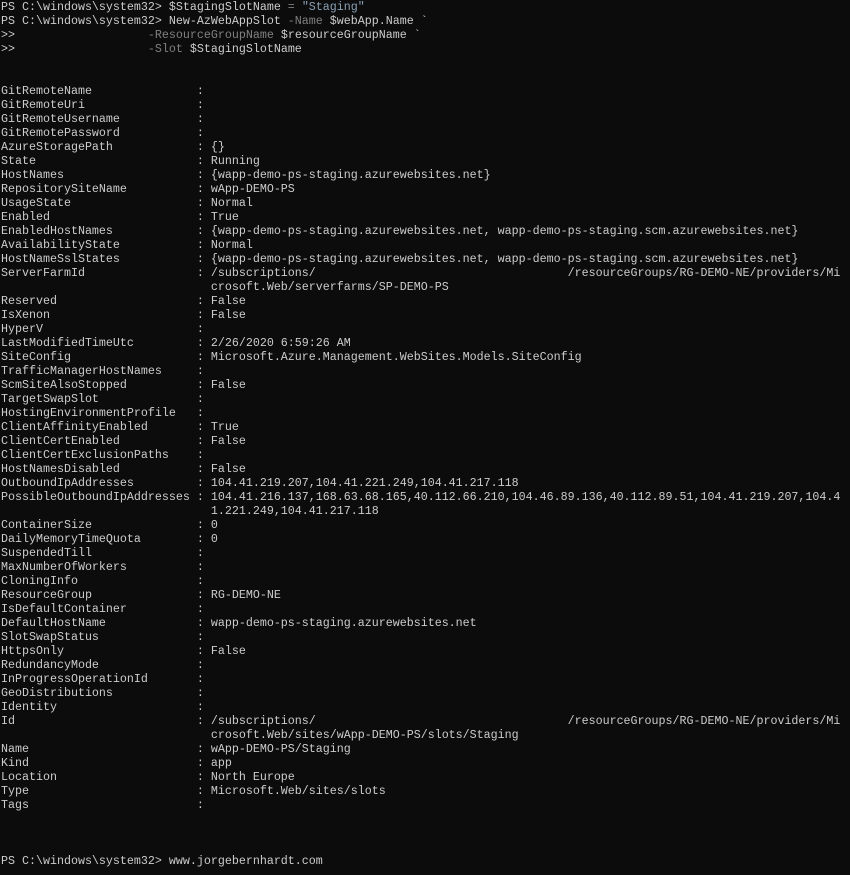  Describe the element at coordinates (99, 105) in the screenshot. I see `property-name: GitRemoteUri` at that location.